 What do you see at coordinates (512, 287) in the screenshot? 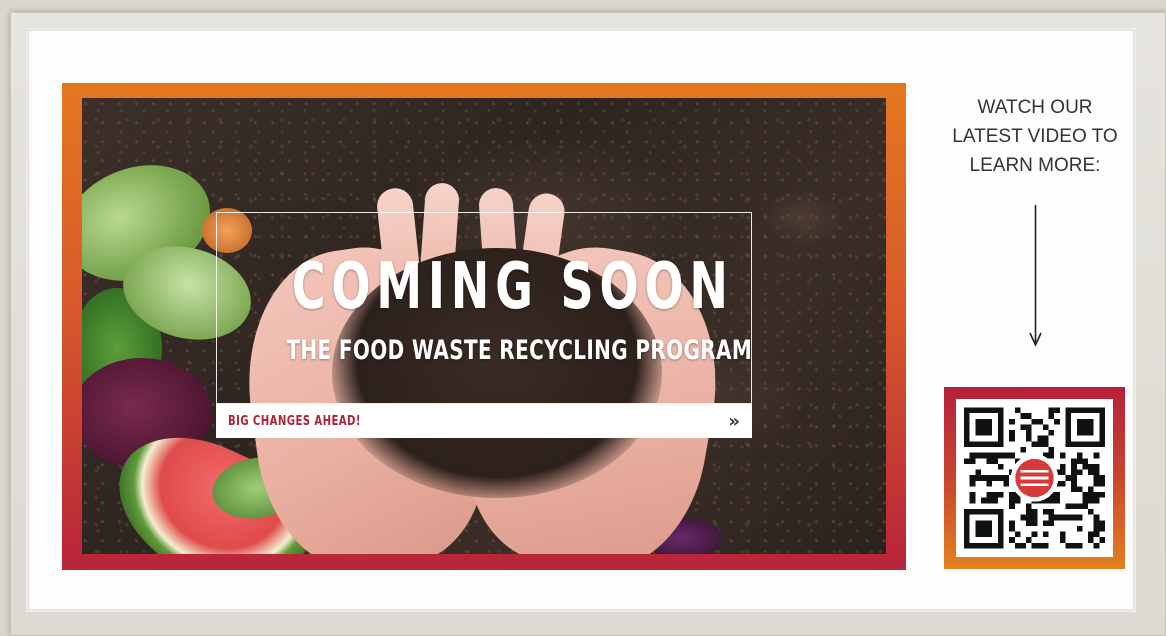
I see `poster-title: COMING SOON` at bounding box center [512, 287].